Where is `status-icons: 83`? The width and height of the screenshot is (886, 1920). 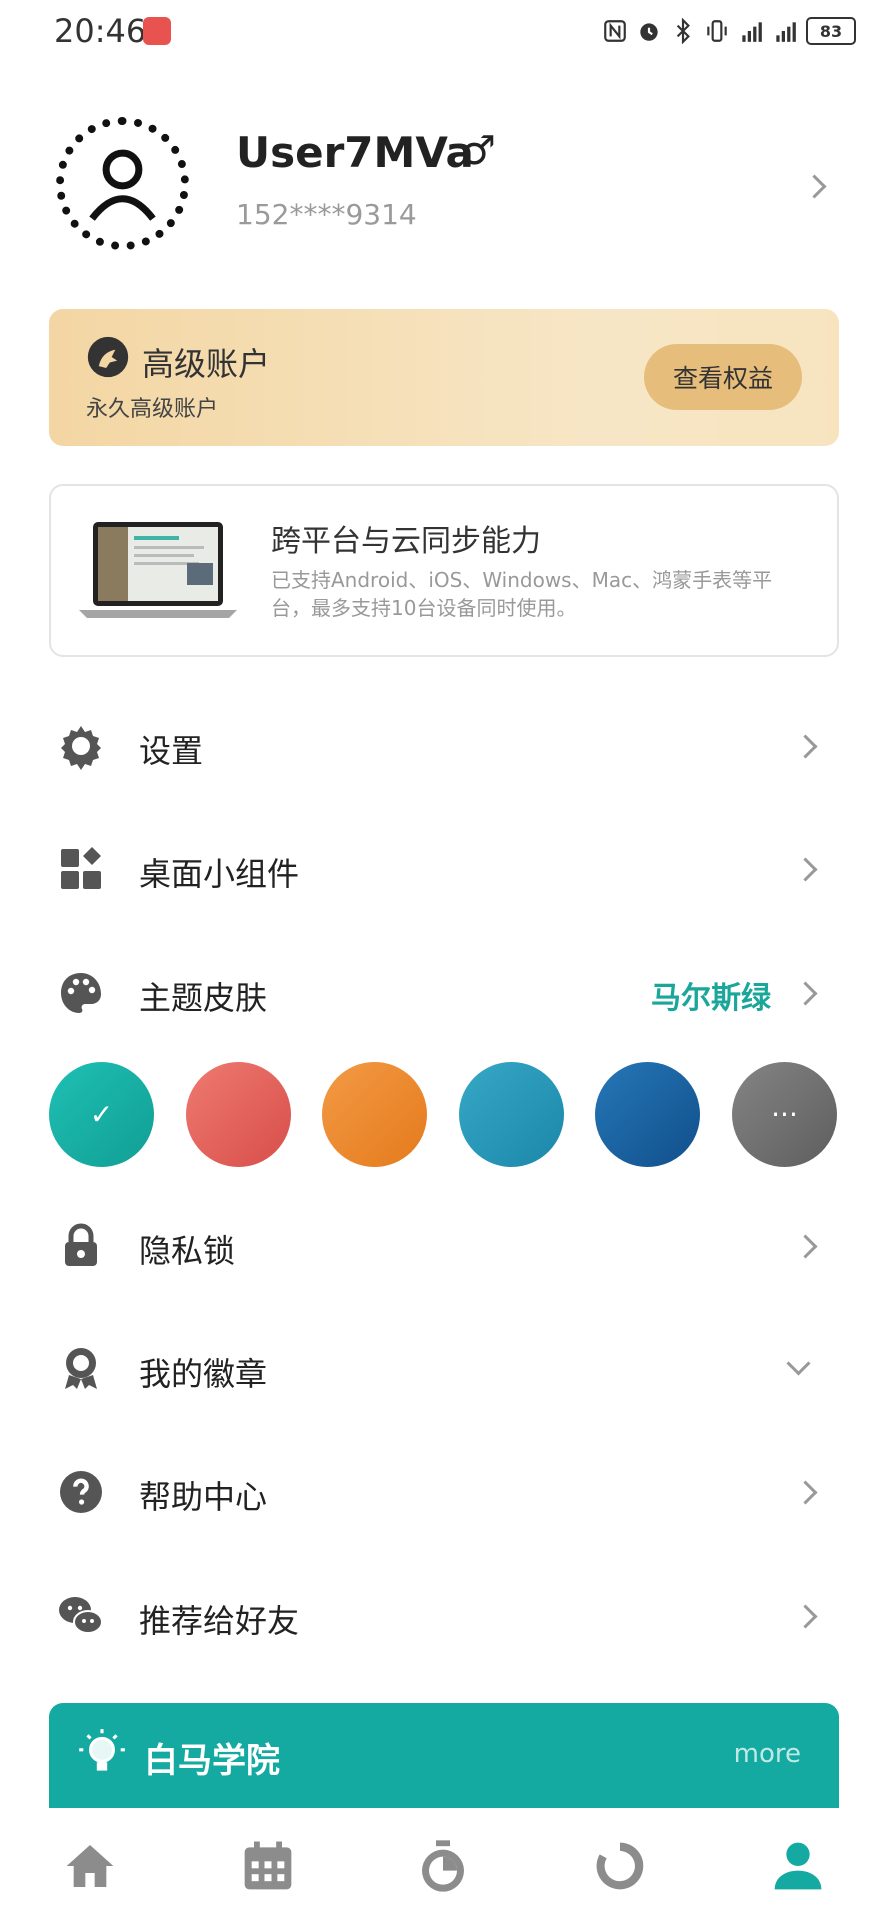 status-icons: 83 is located at coordinates (729, 31).